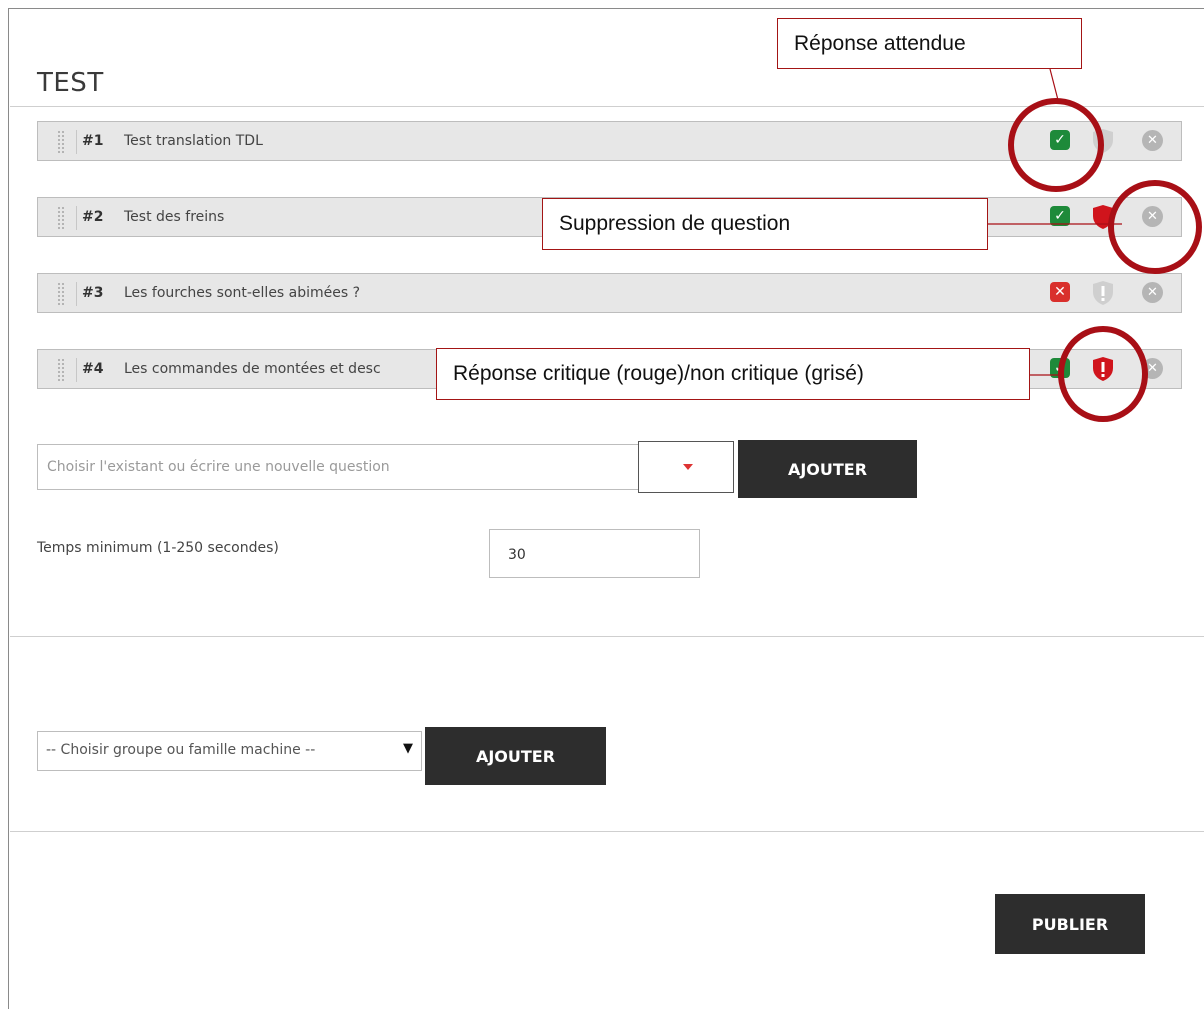  Describe the element at coordinates (765, 224) in the screenshot. I see `annotation-delete-question: Suppression de question` at that location.